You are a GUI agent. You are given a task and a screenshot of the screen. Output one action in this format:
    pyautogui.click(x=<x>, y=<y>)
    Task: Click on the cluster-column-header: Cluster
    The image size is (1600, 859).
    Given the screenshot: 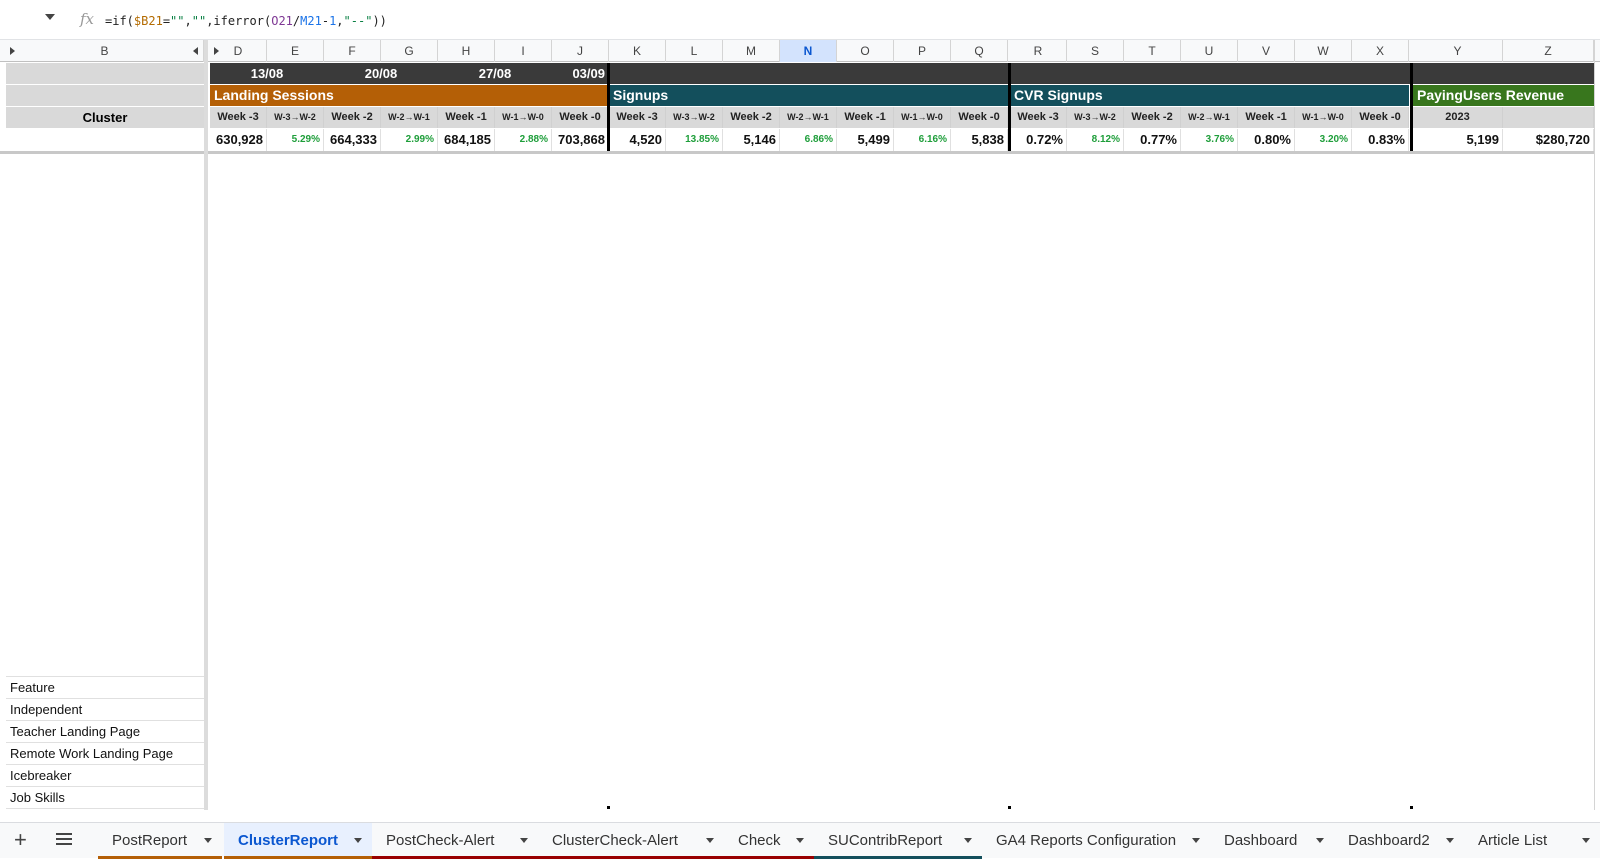 What is the action you would take?
    pyautogui.click(x=105, y=117)
    